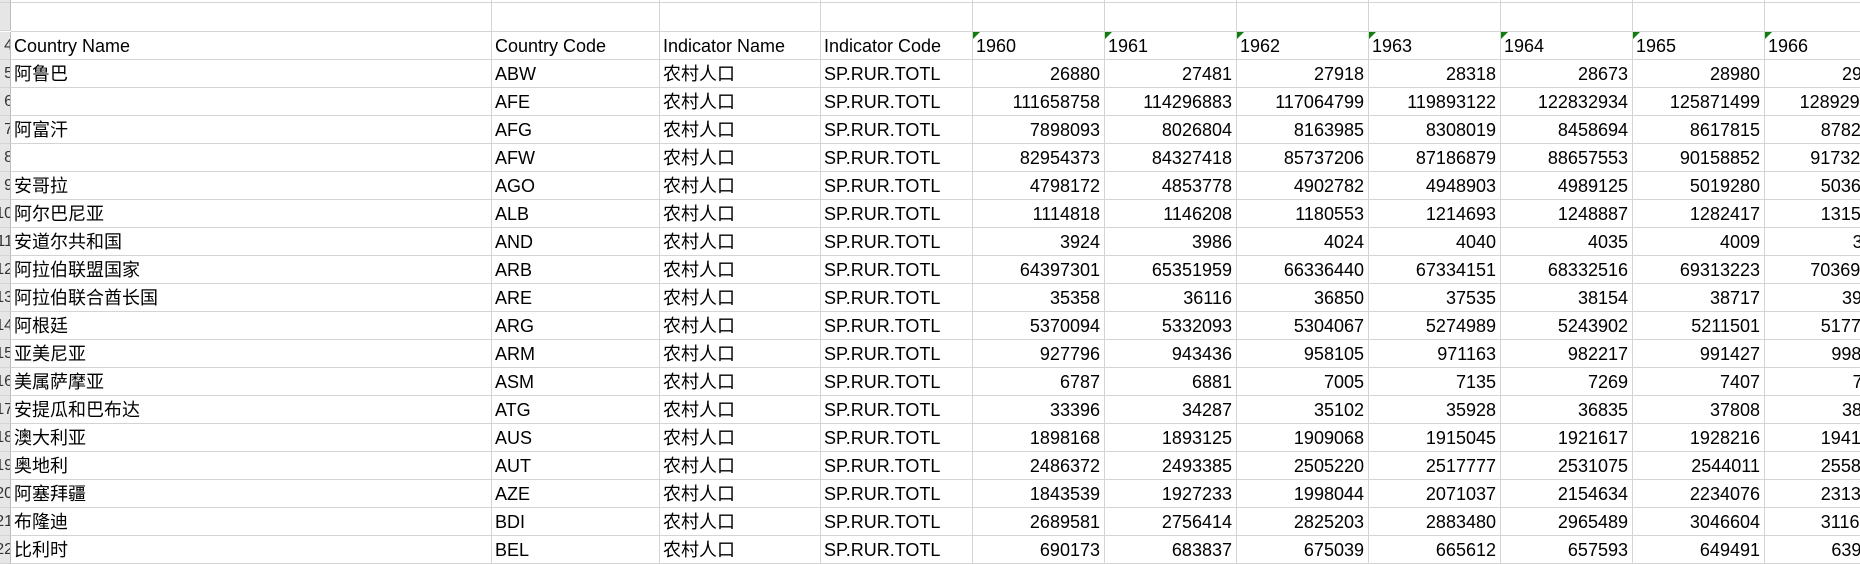  What do you see at coordinates (251, 466) in the screenshot?
I see `country-name-cell: 奥地利` at bounding box center [251, 466].